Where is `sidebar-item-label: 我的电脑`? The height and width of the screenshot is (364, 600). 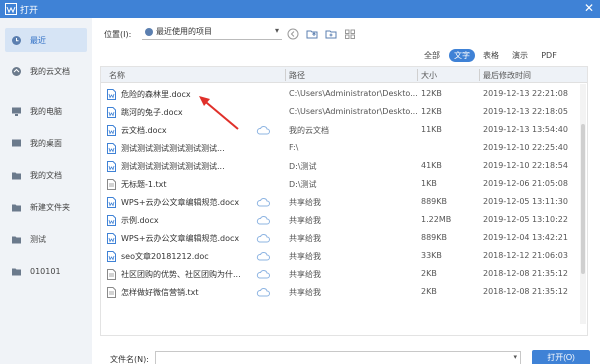
sidebar-item-label: 我的电脑 is located at coordinates (46, 111).